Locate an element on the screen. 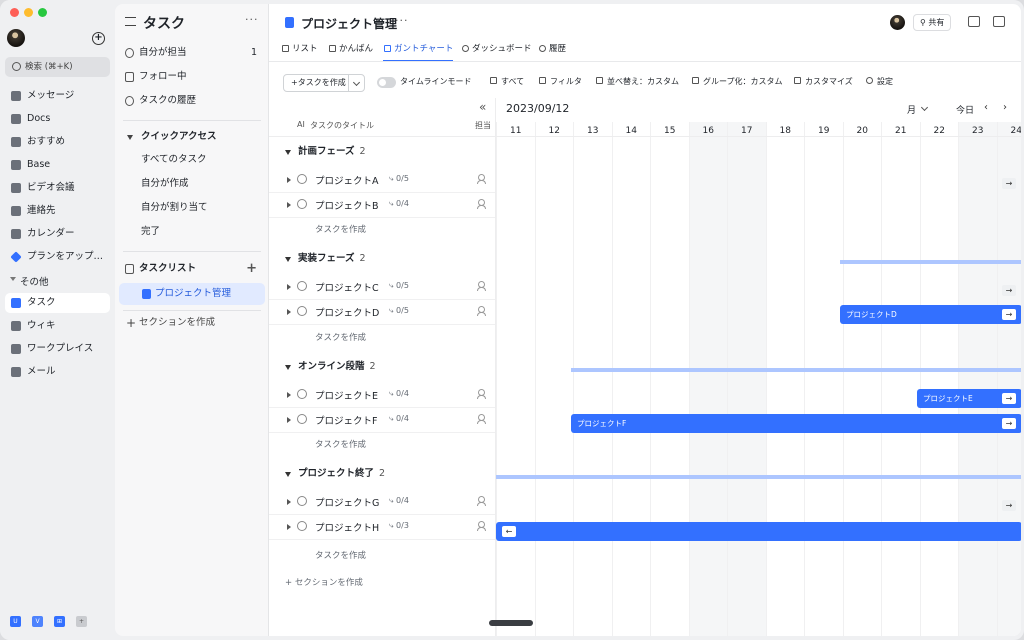 The width and height of the screenshot is (1024, 640). tab-gantt: ガントチャート is located at coordinates (418, 52).